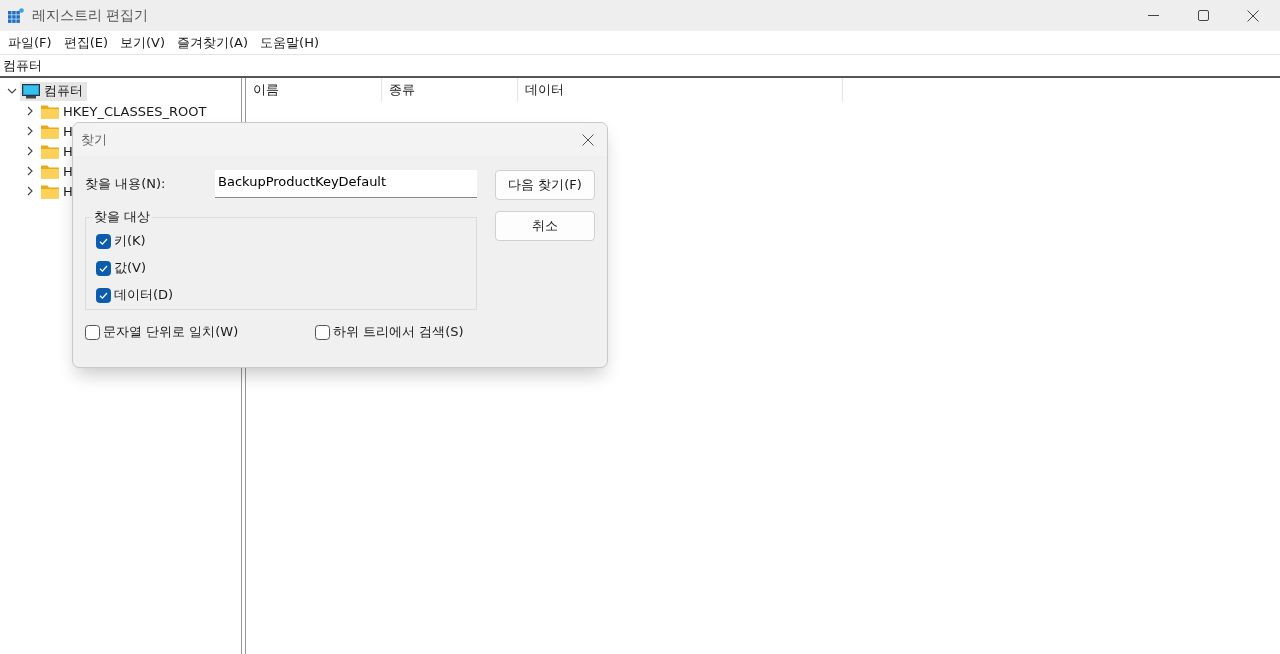 This screenshot has width=1280, height=654. Describe the element at coordinates (545, 226) in the screenshot. I see `dialog-button: 취소` at that location.